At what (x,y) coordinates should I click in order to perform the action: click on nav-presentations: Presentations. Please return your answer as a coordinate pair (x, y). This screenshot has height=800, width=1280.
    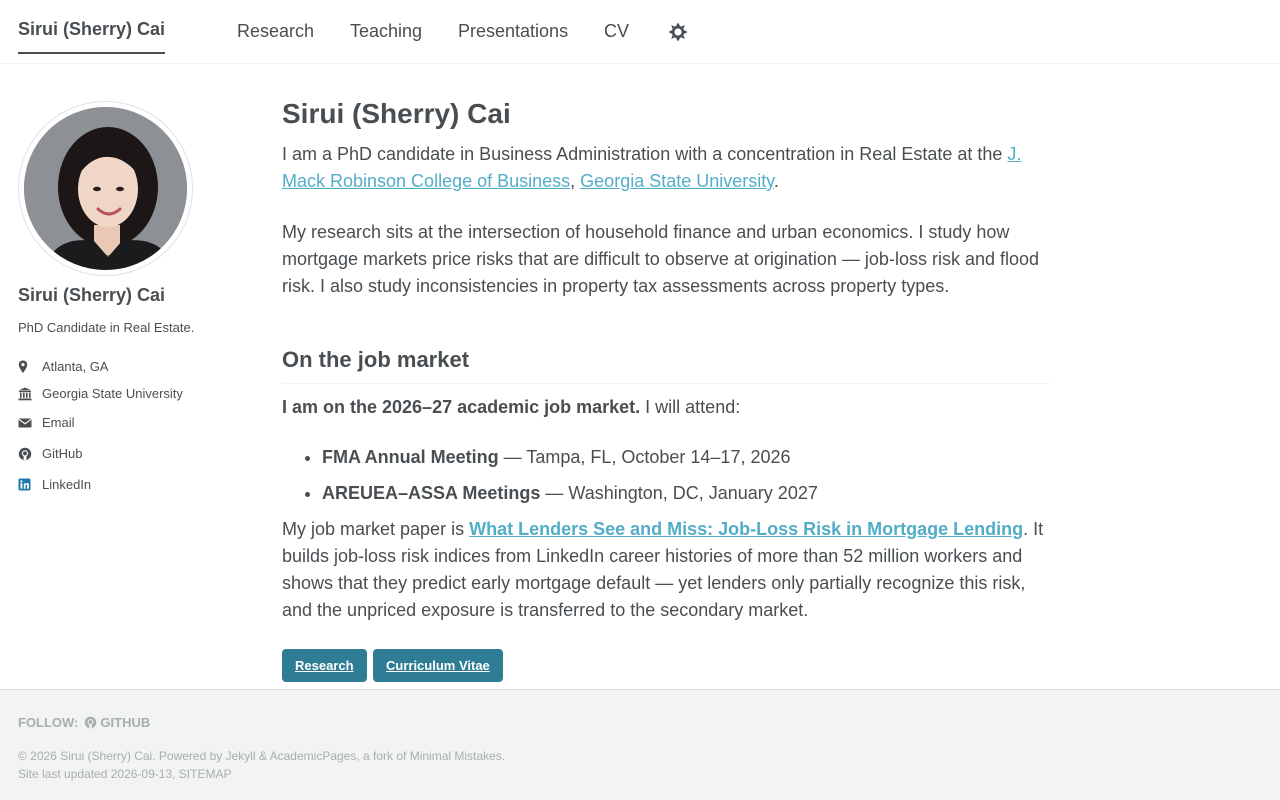
    Looking at the image, I should click on (513, 31).